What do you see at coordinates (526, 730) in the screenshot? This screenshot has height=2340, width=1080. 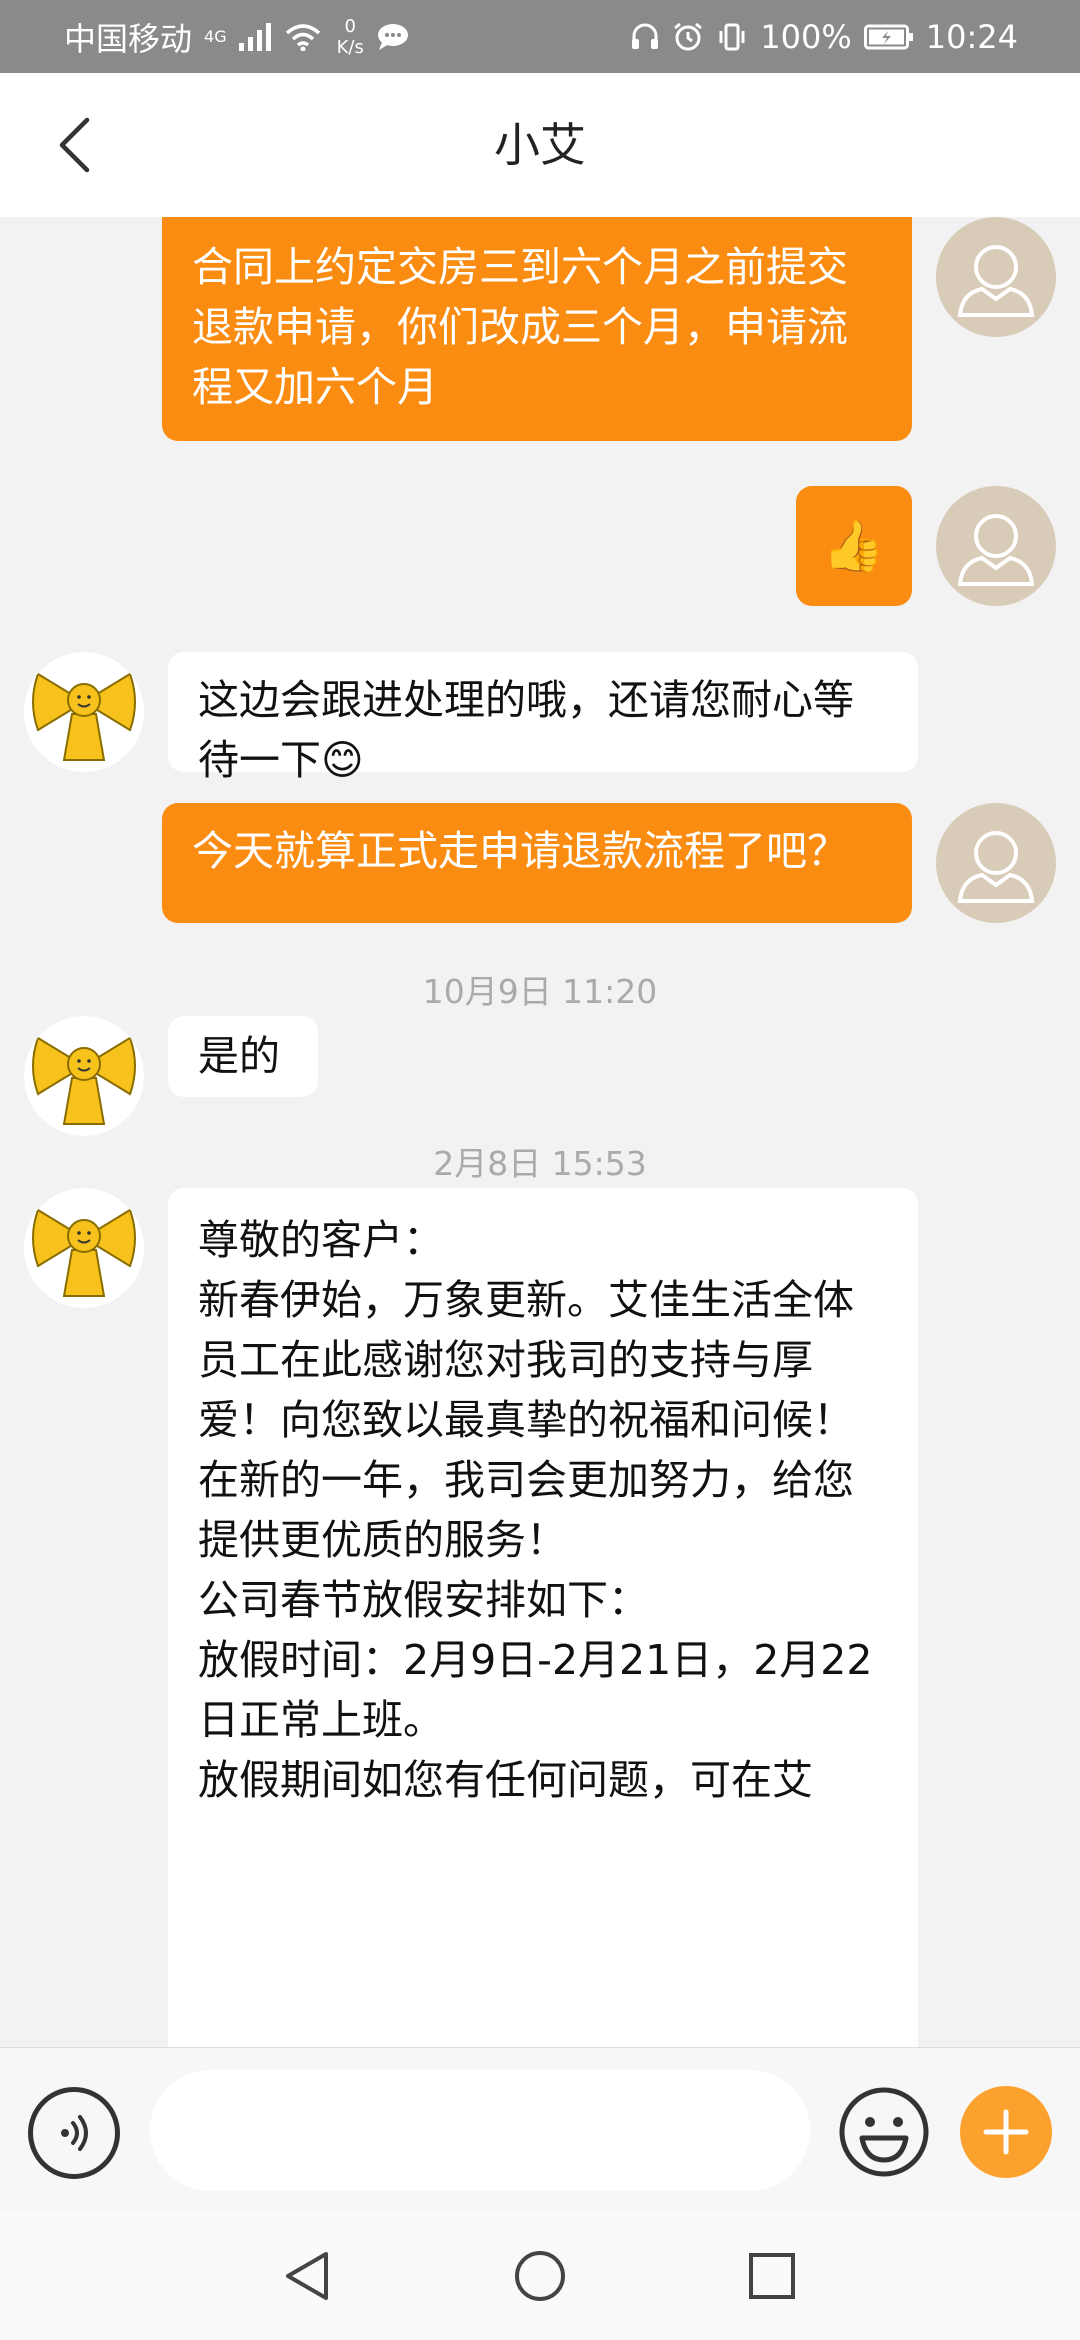 I see `message-text: 这边会跟进处理的哦，还请您耐心等待一下` at bounding box center [526, 730].